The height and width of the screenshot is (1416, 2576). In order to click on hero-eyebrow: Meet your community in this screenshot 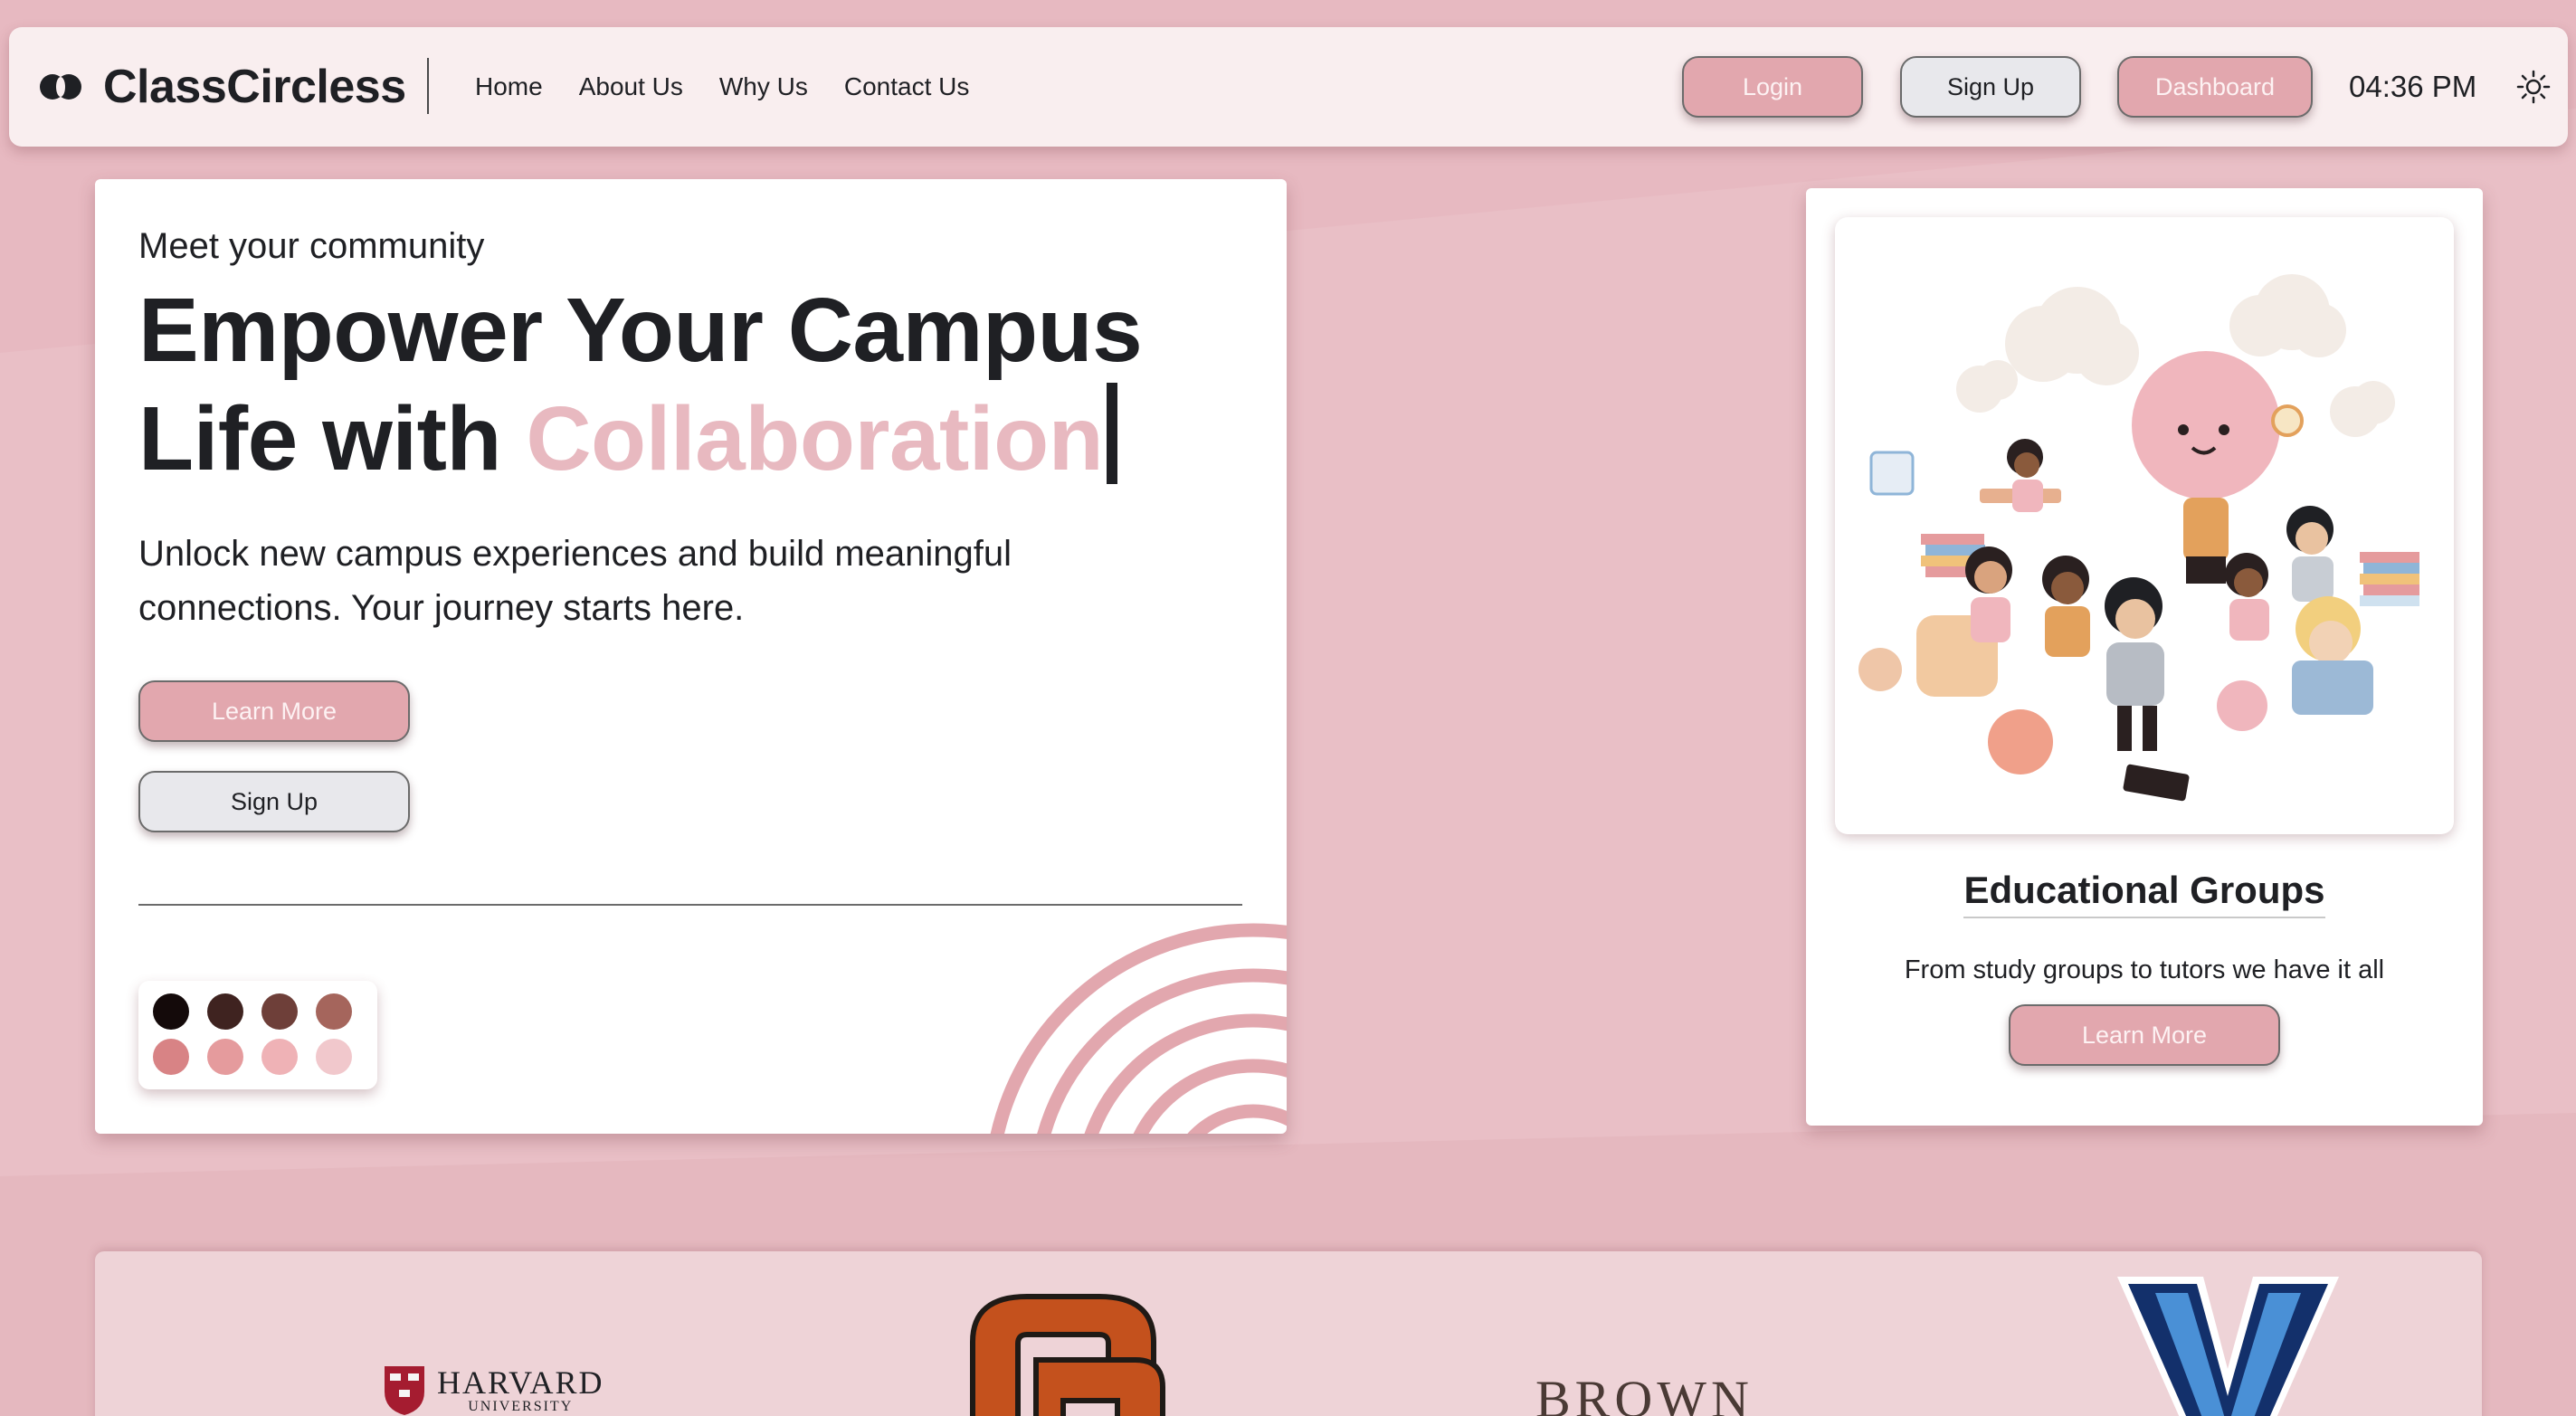, I will do `click(312, 246)`.